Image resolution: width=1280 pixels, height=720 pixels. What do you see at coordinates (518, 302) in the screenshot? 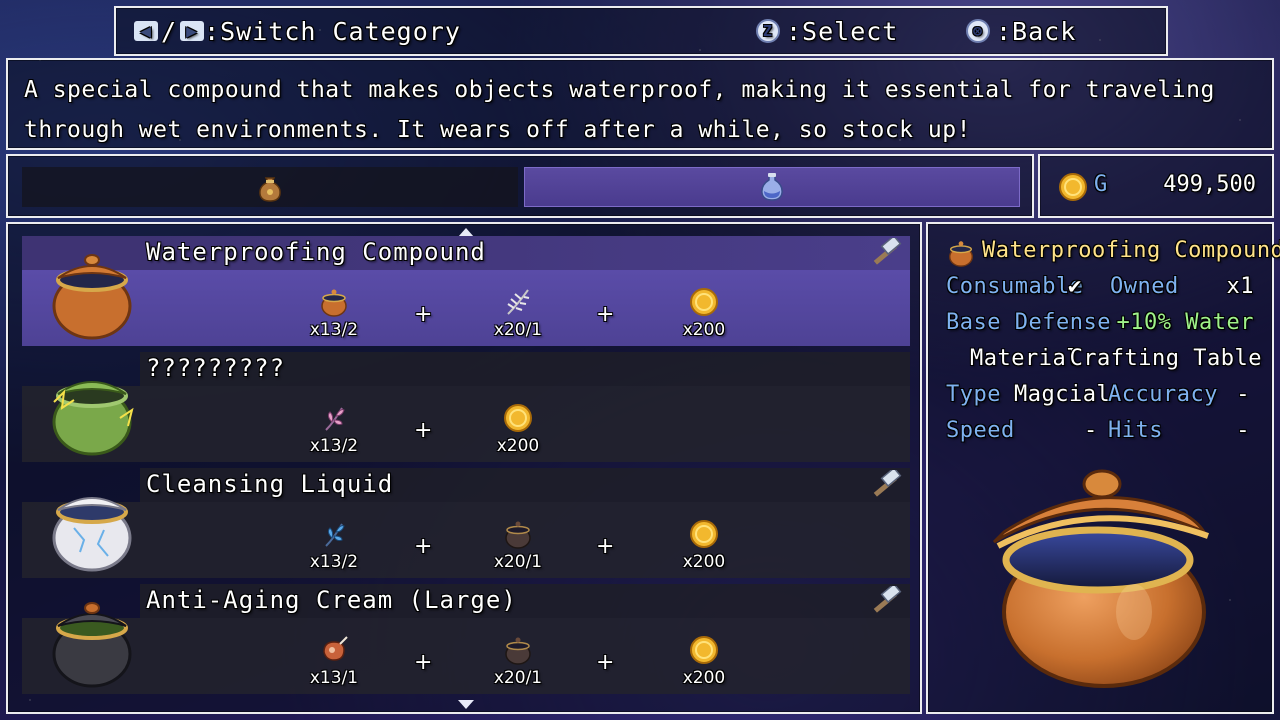
I see `feather-herb-icon` at bounding box center [518, 302].